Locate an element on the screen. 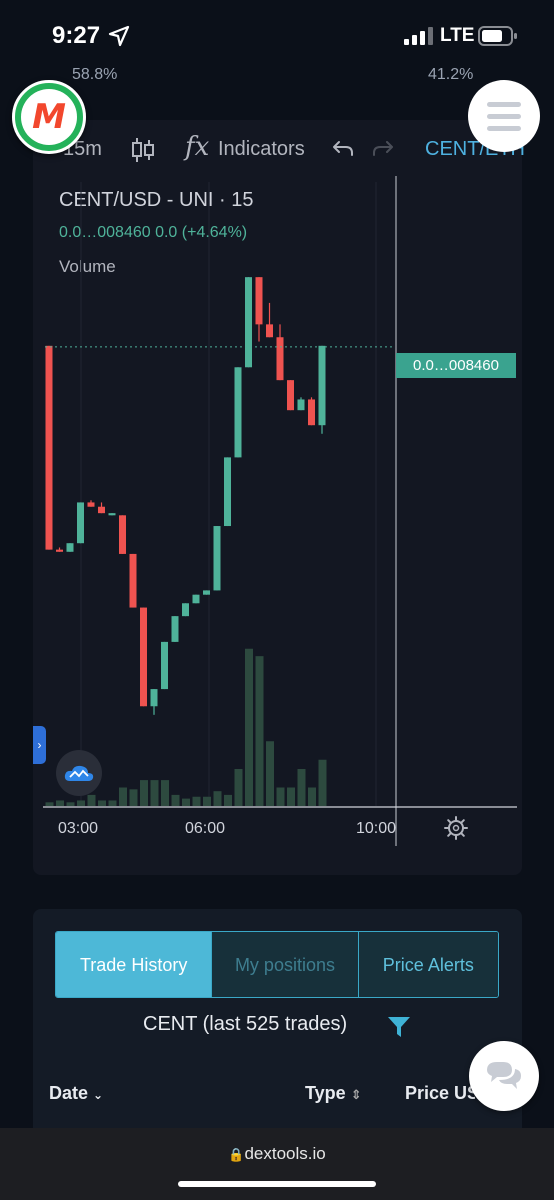 The width and height of the screenshot is (554, 1200). candle-style-icon is located at coordinates (143, 150).